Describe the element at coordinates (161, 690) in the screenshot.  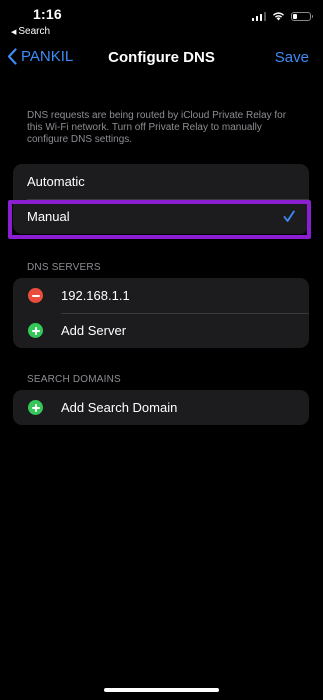
I see `home-indicator` at that location.